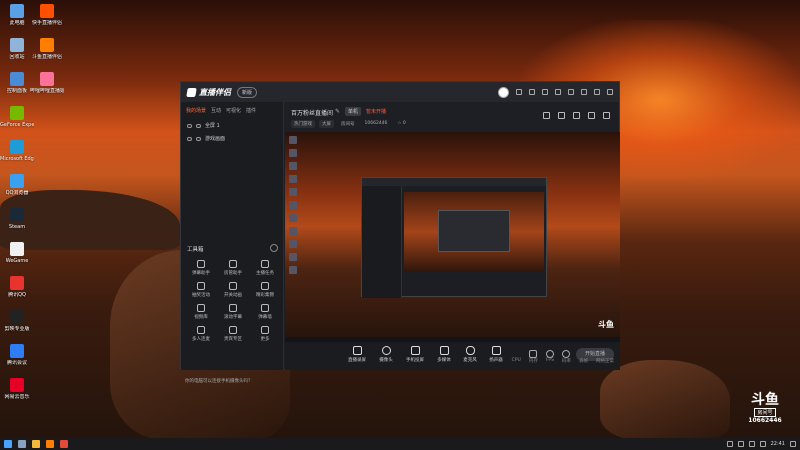  Describe the element at coordinates (265, 334) in the screenshot. I see `tool-item: 更多` at that location.